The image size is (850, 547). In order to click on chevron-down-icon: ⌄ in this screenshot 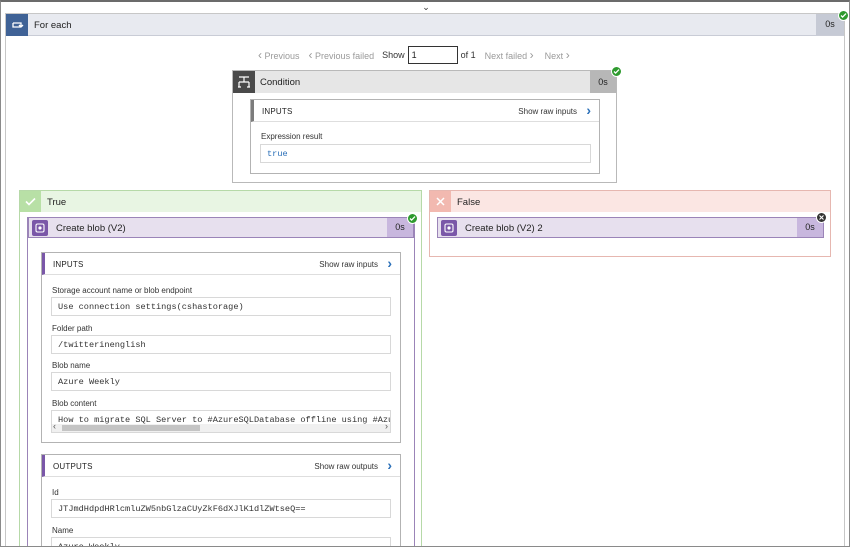, I will do `click(426, 7)`.